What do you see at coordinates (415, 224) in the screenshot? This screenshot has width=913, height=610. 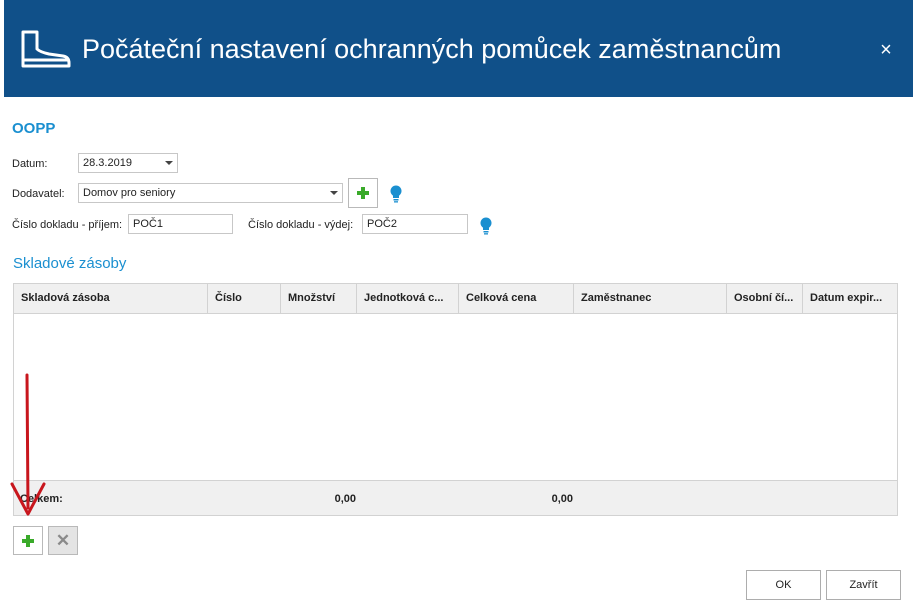 I see `vydej-field: POČ2` at bounding box center [415, 224].